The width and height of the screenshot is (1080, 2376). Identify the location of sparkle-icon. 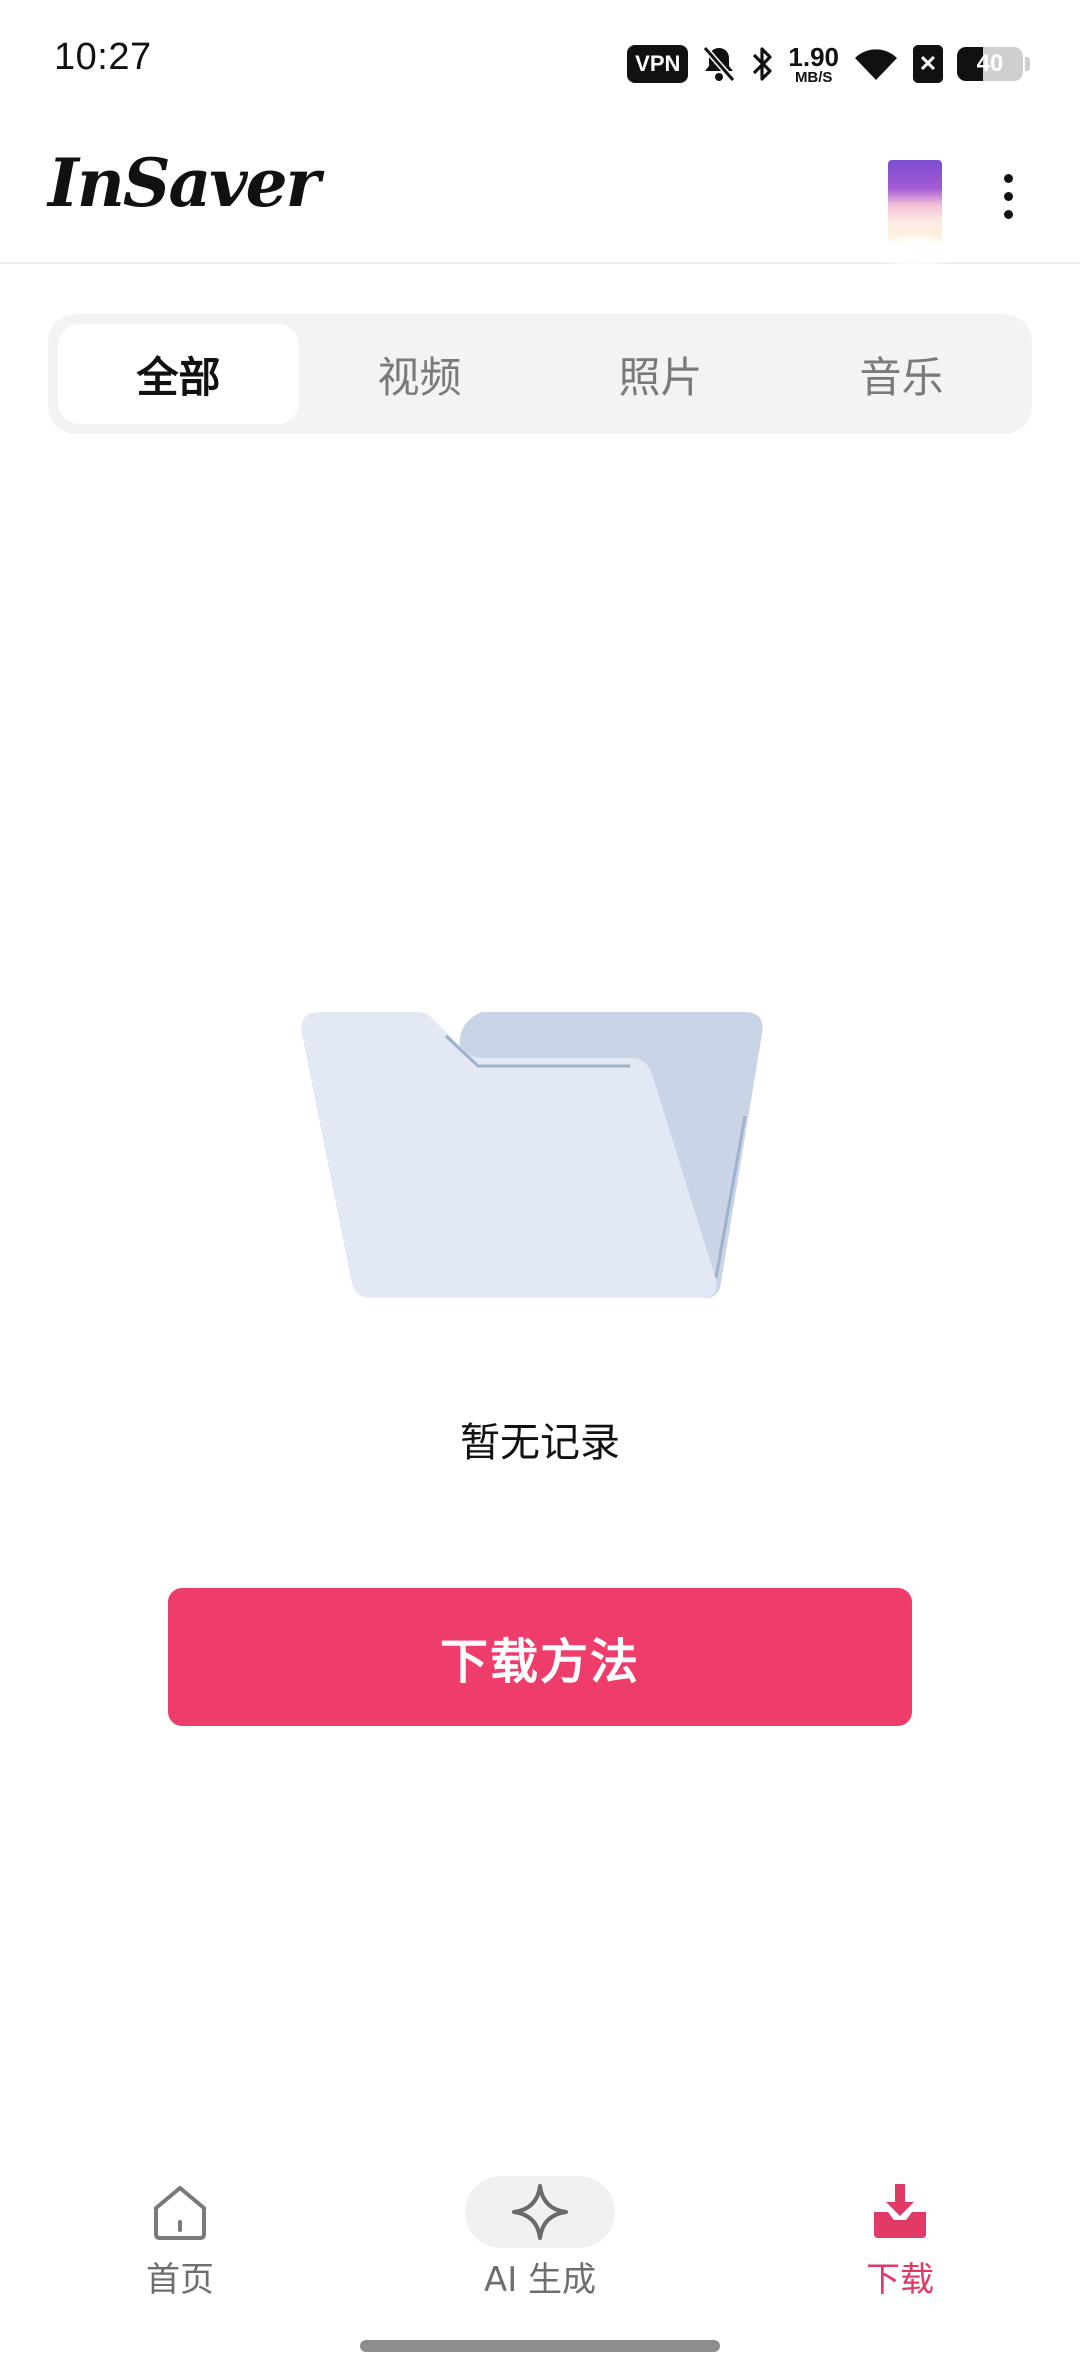
(540, 2212).